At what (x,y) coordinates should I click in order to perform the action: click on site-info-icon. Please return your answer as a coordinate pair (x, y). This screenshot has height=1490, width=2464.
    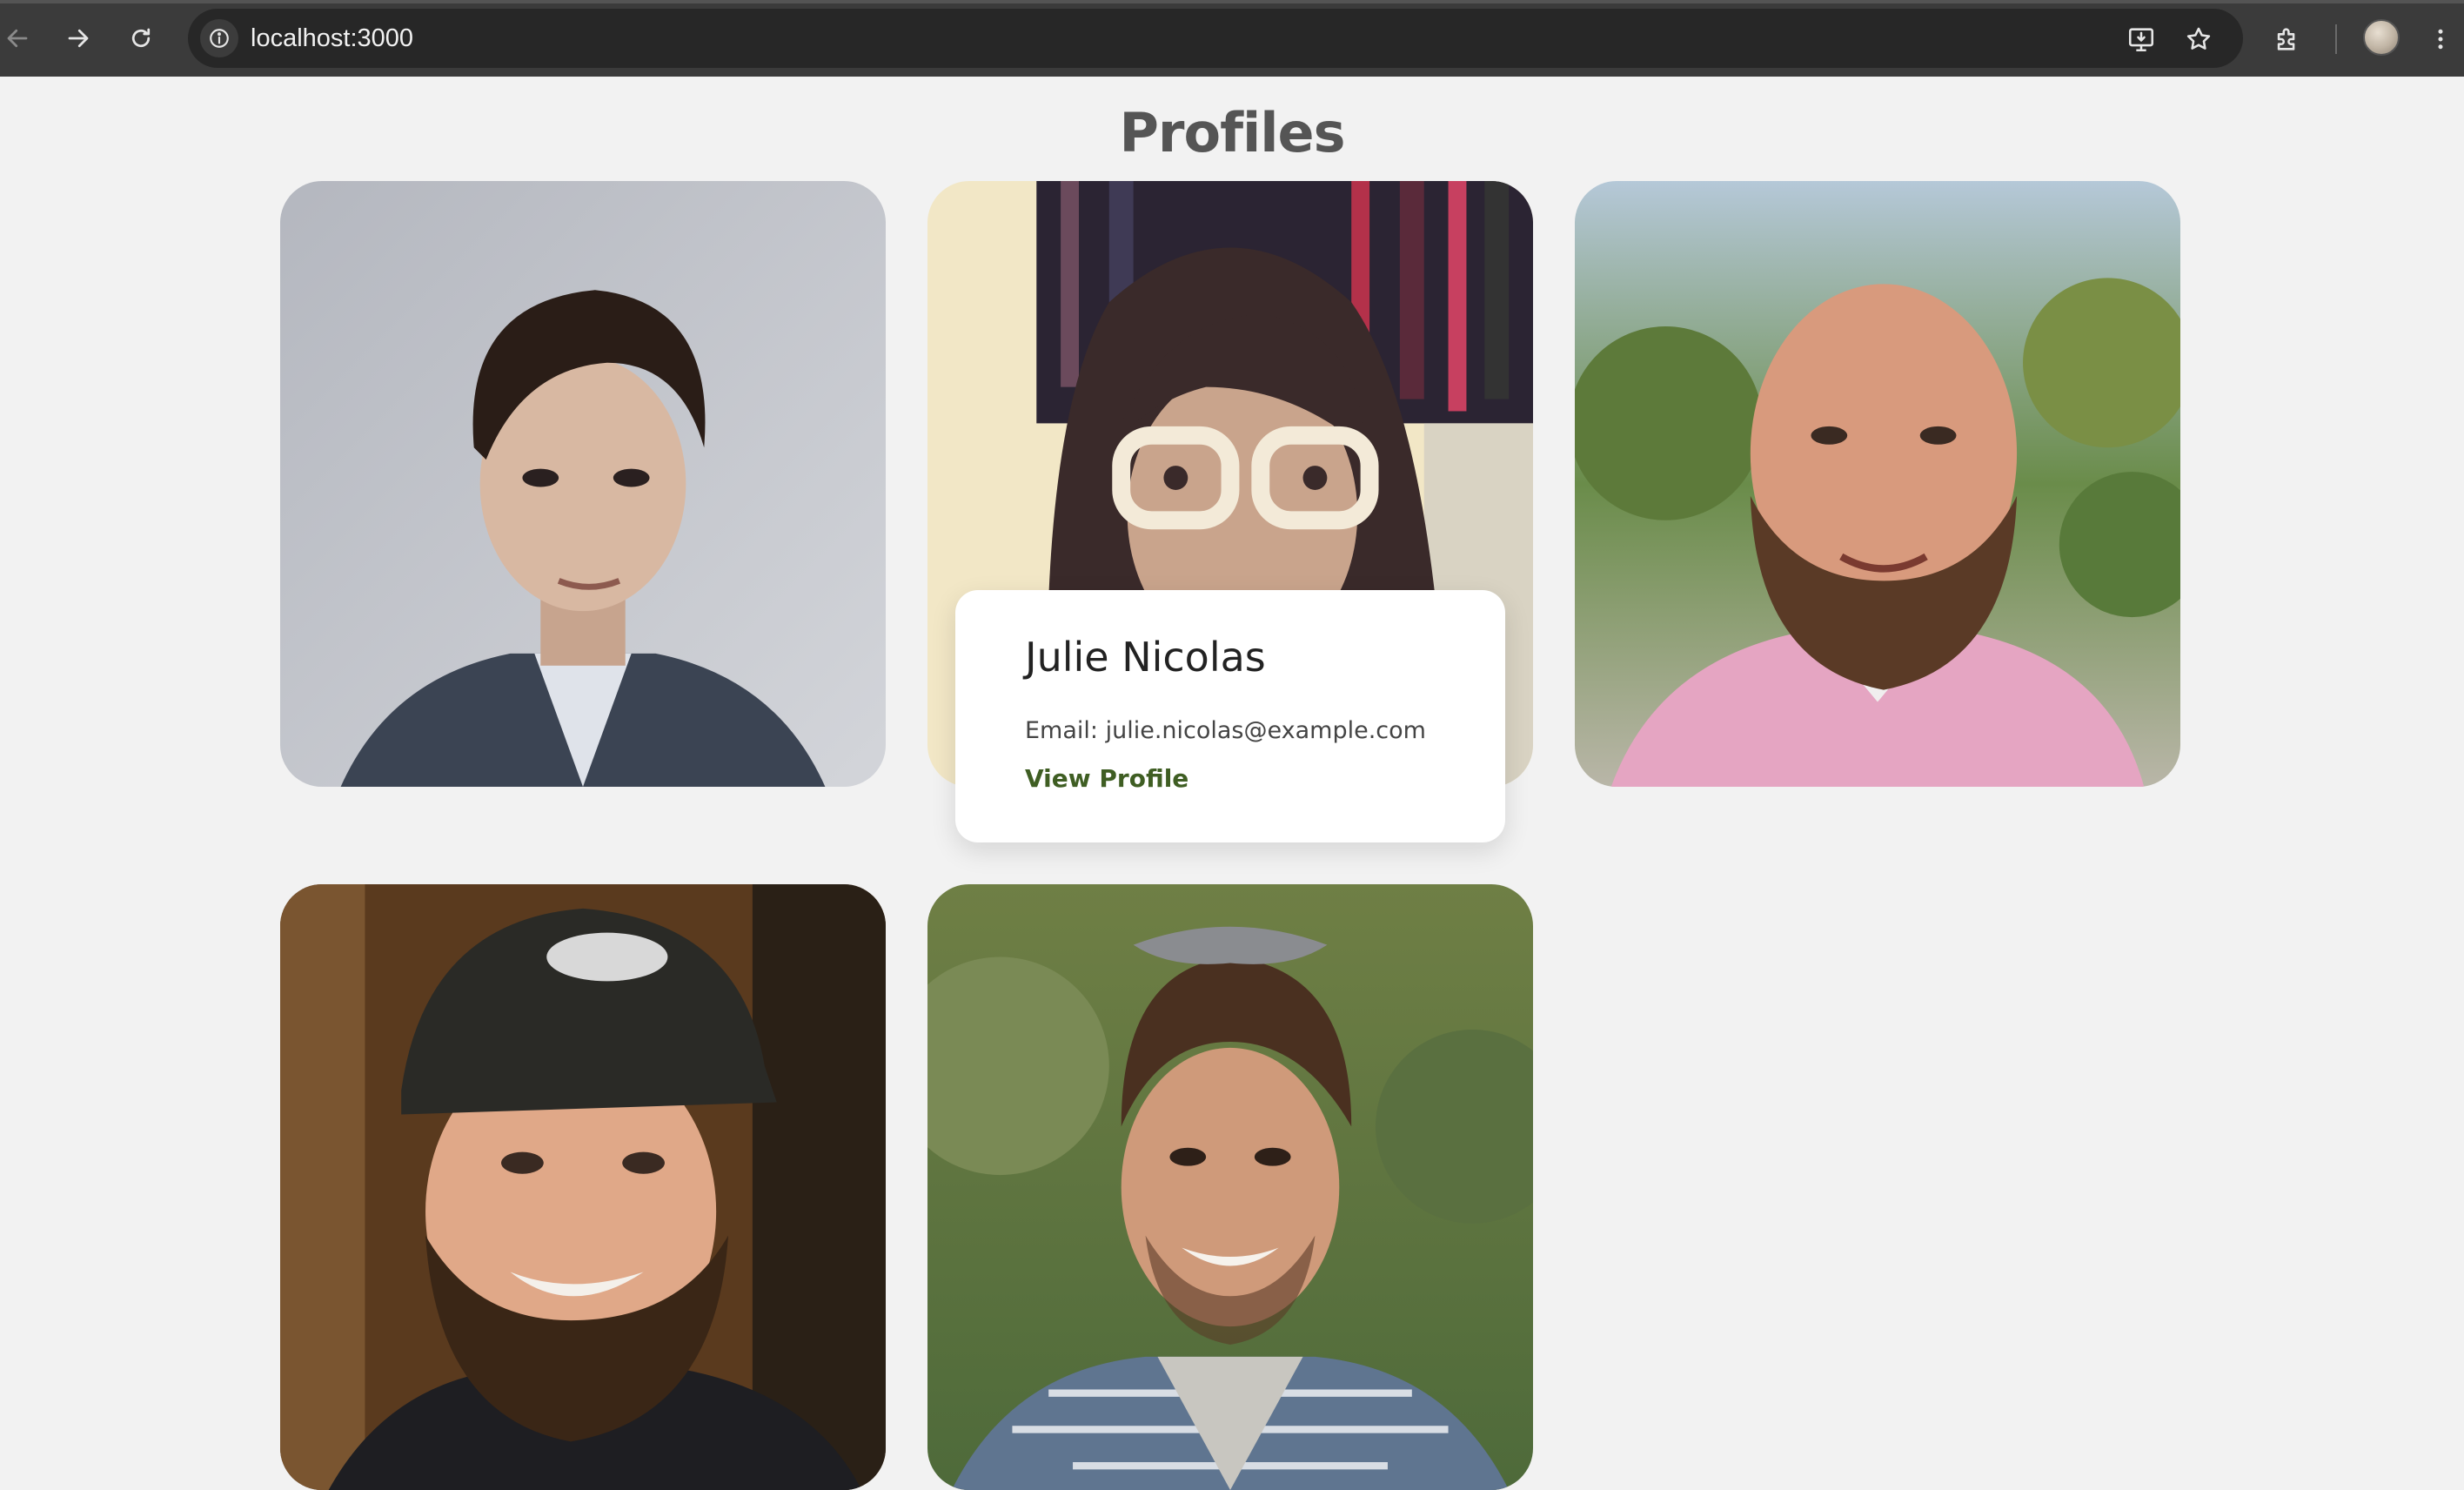
    Looking at the image, I should click on (219, 38).